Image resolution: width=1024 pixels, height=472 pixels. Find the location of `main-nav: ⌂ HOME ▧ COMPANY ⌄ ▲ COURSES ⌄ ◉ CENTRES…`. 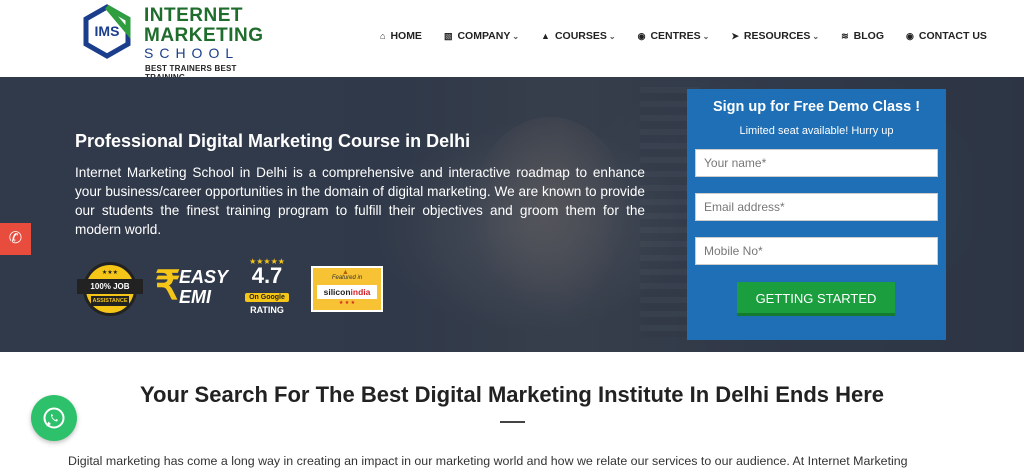

main-nav: ⌂ HOME ▧ COMPANY ⌄ ▲ COURSES ⌄ ◉ CENTRES… is located at coordinates (694, 36).